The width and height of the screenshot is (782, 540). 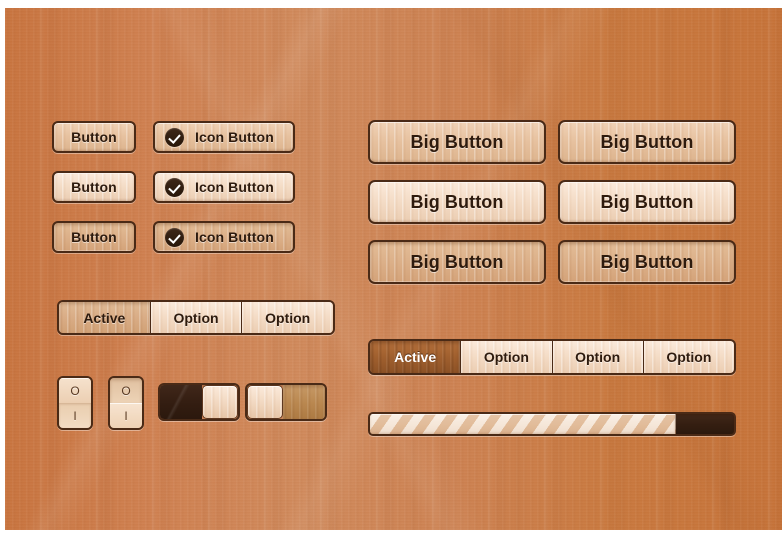 I want to click on segmented-control-right: Active Option Option Option, so click(x=552, y=357).